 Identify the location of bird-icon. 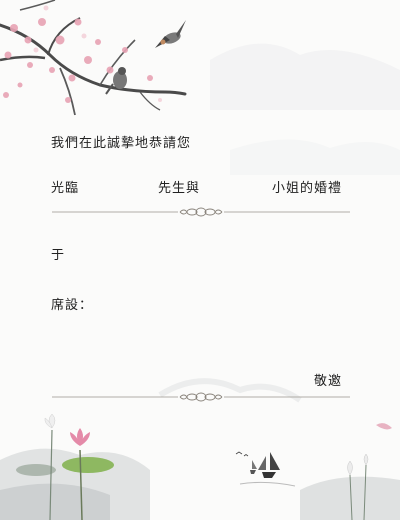
(145, 57).